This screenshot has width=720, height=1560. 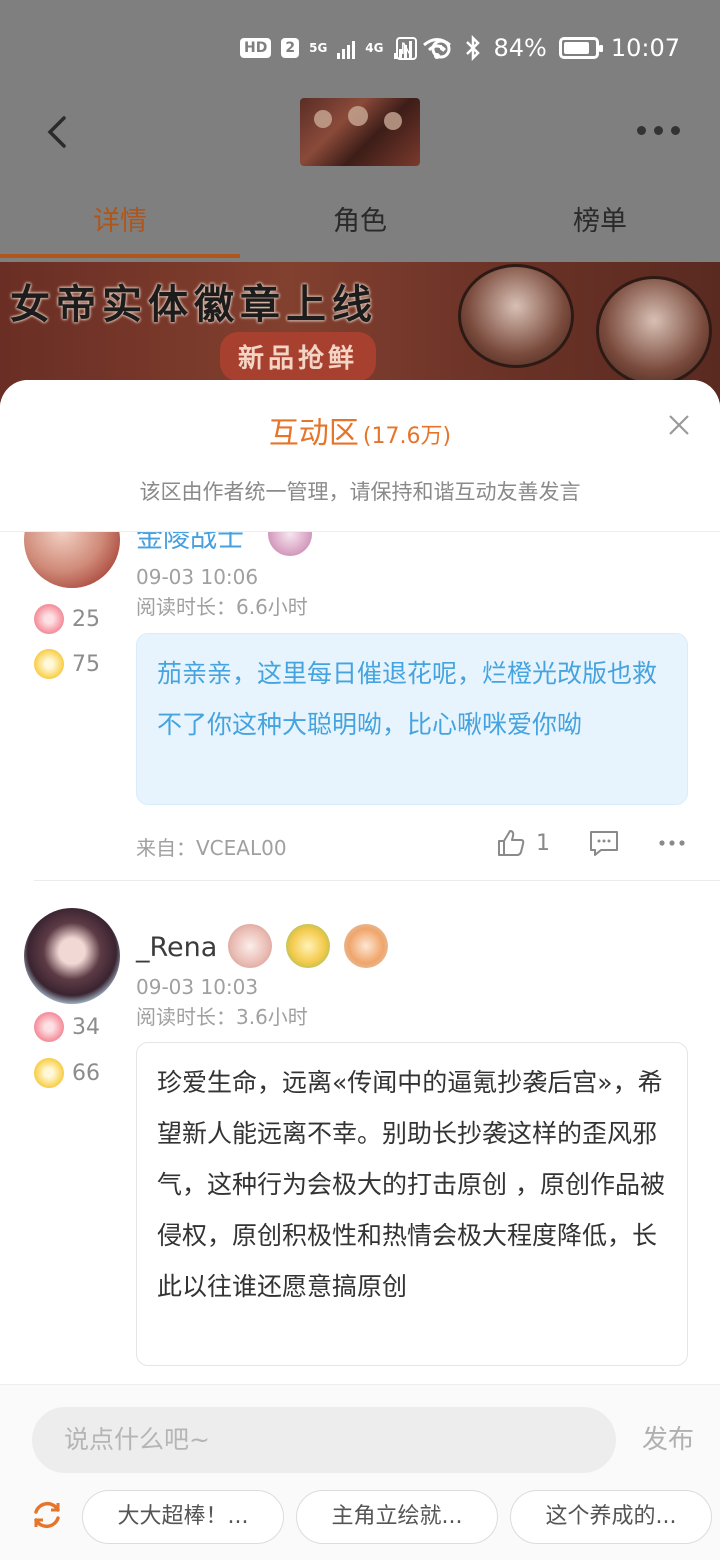 I want to click on username: _Rena, so click(x=176, y=947).